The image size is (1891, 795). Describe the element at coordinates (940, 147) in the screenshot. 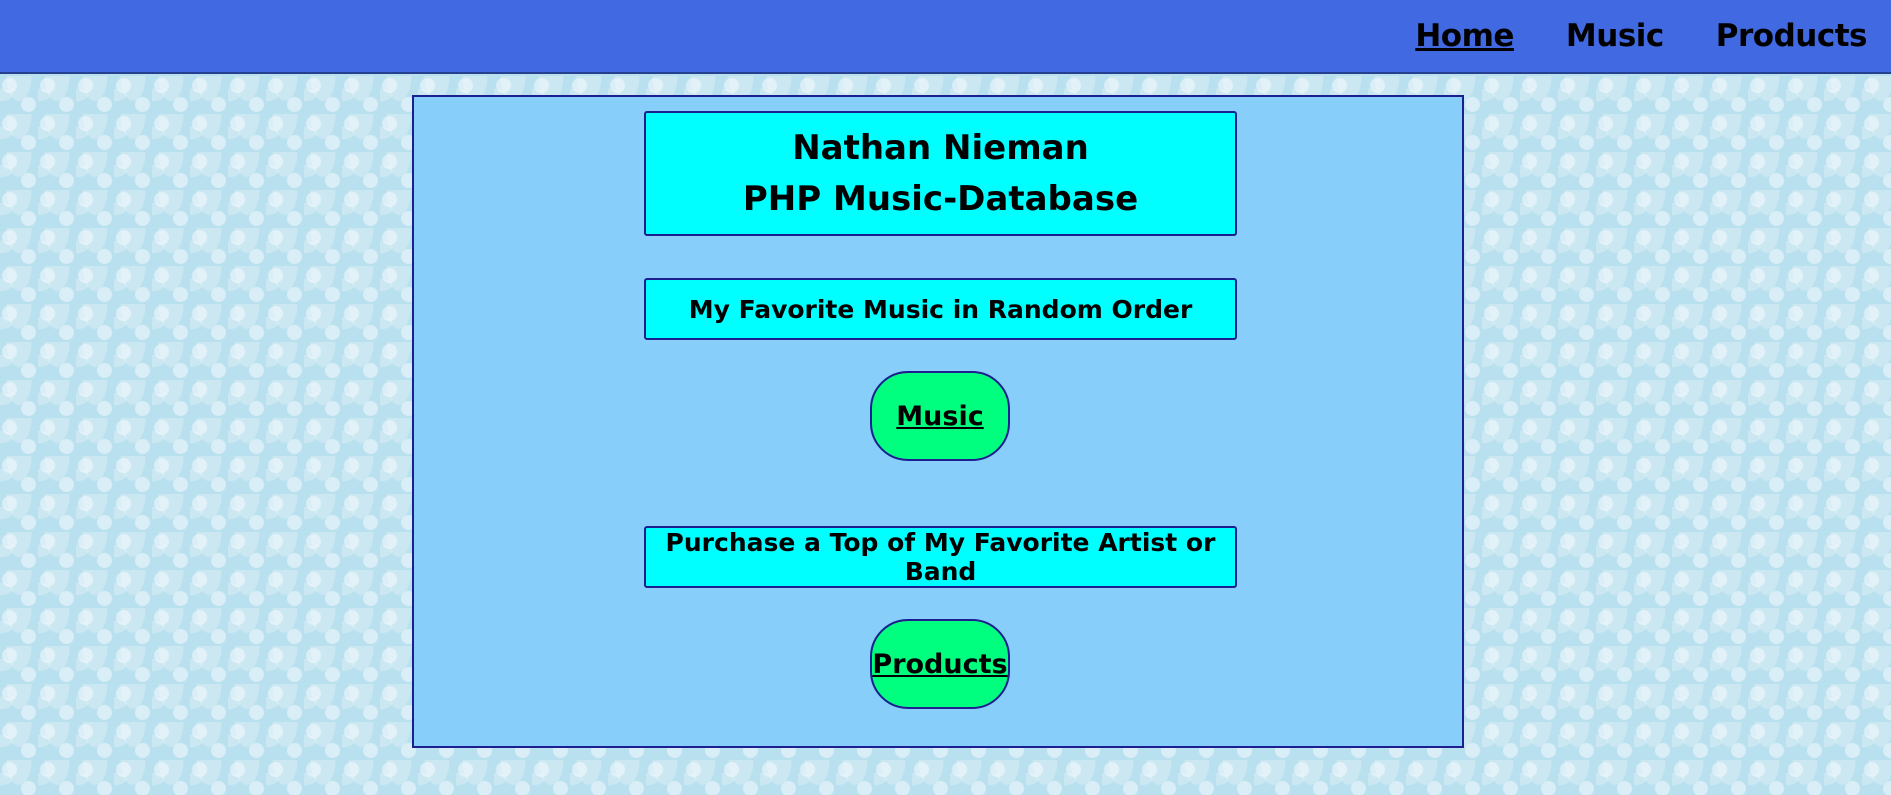

I see `page-title-name: Nathan Nieman` at that location.